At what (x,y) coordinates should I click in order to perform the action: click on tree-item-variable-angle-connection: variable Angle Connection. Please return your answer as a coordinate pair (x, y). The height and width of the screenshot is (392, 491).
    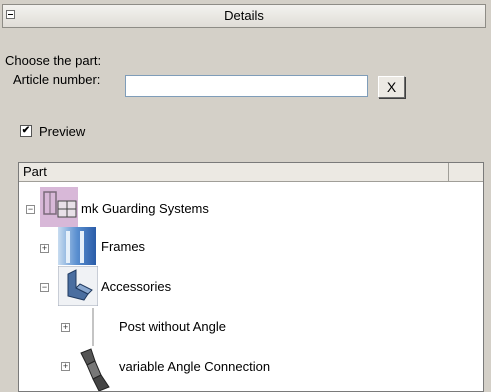
    Looking at the image, I should click on (194, 366).